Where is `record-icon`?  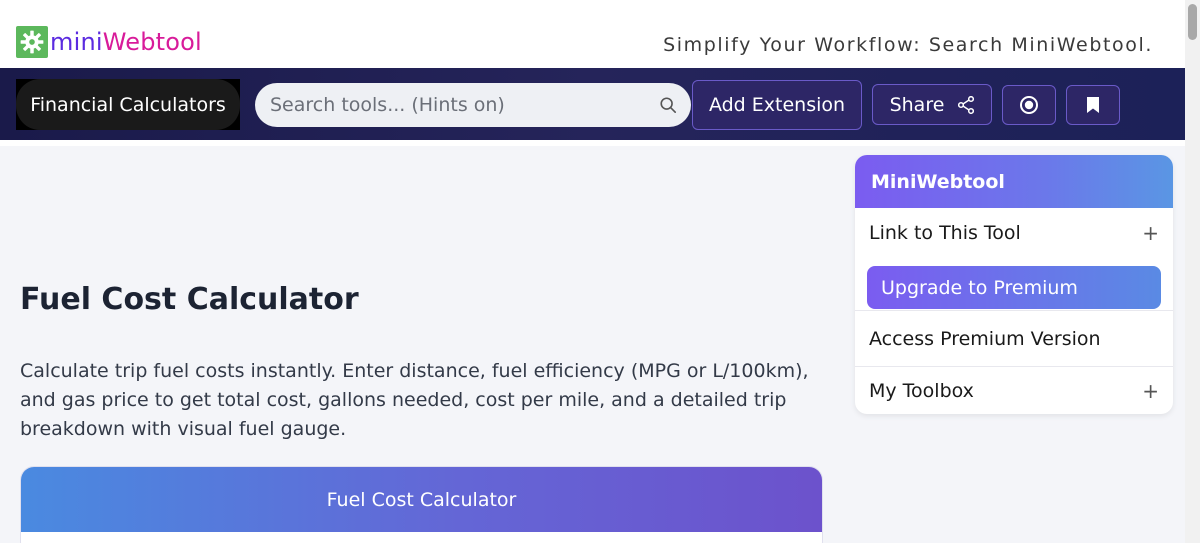 record-icon is located at coordinates (1029, 105).